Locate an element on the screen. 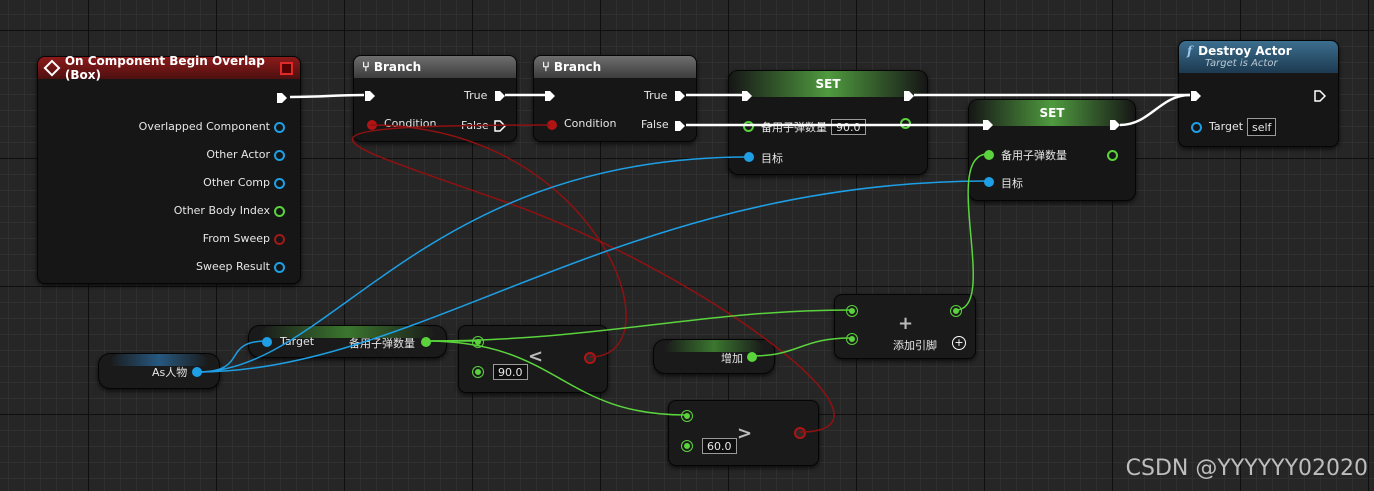 This screenshot has width=1374, height=491. cast-out-pin is located at coordinates (197, 372).